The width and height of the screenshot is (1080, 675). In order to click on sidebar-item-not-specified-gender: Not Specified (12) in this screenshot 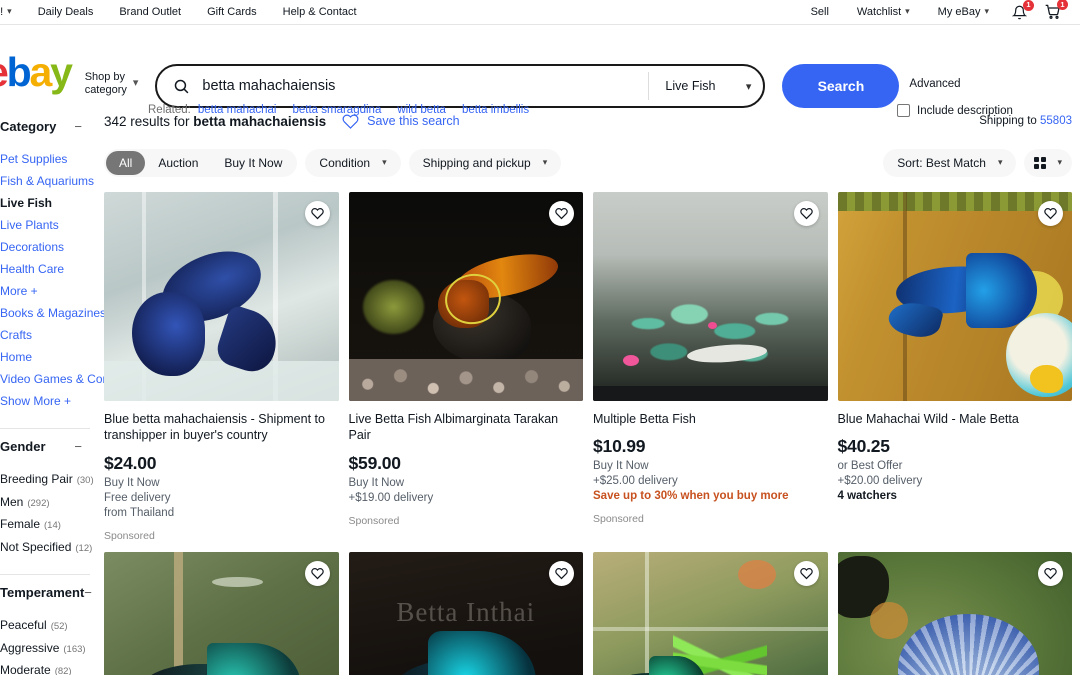, I will do `click(46, 547)`.